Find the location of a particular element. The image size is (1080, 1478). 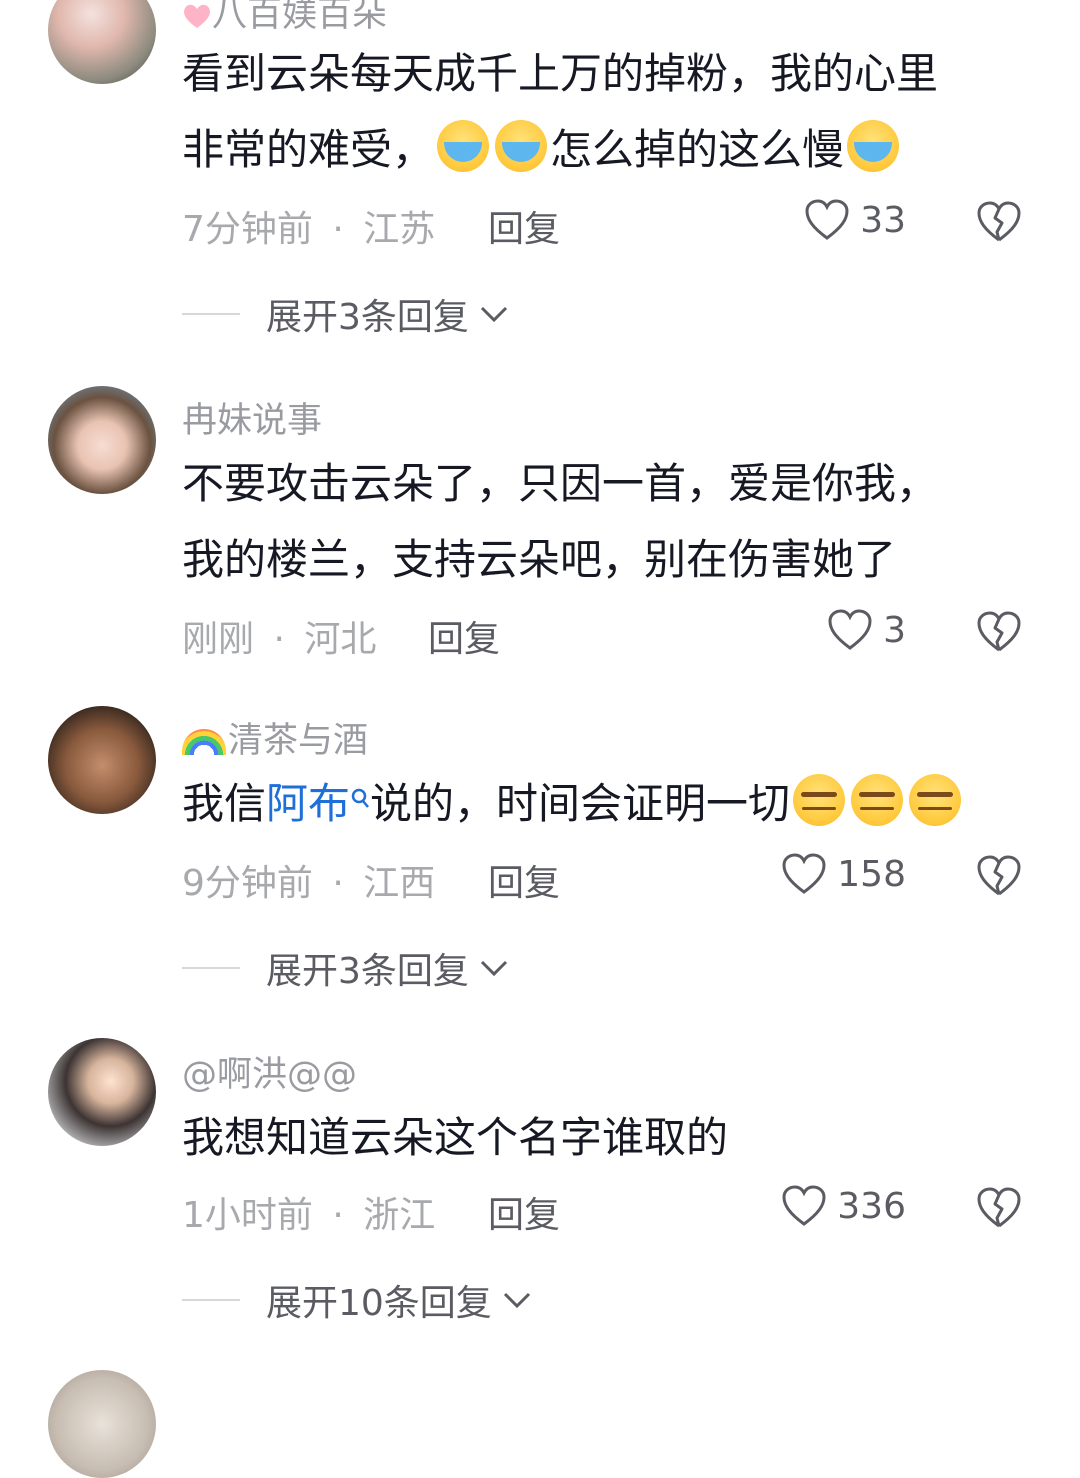

comment-username: @啊洪@@ is located at coordinates (269, 1071).